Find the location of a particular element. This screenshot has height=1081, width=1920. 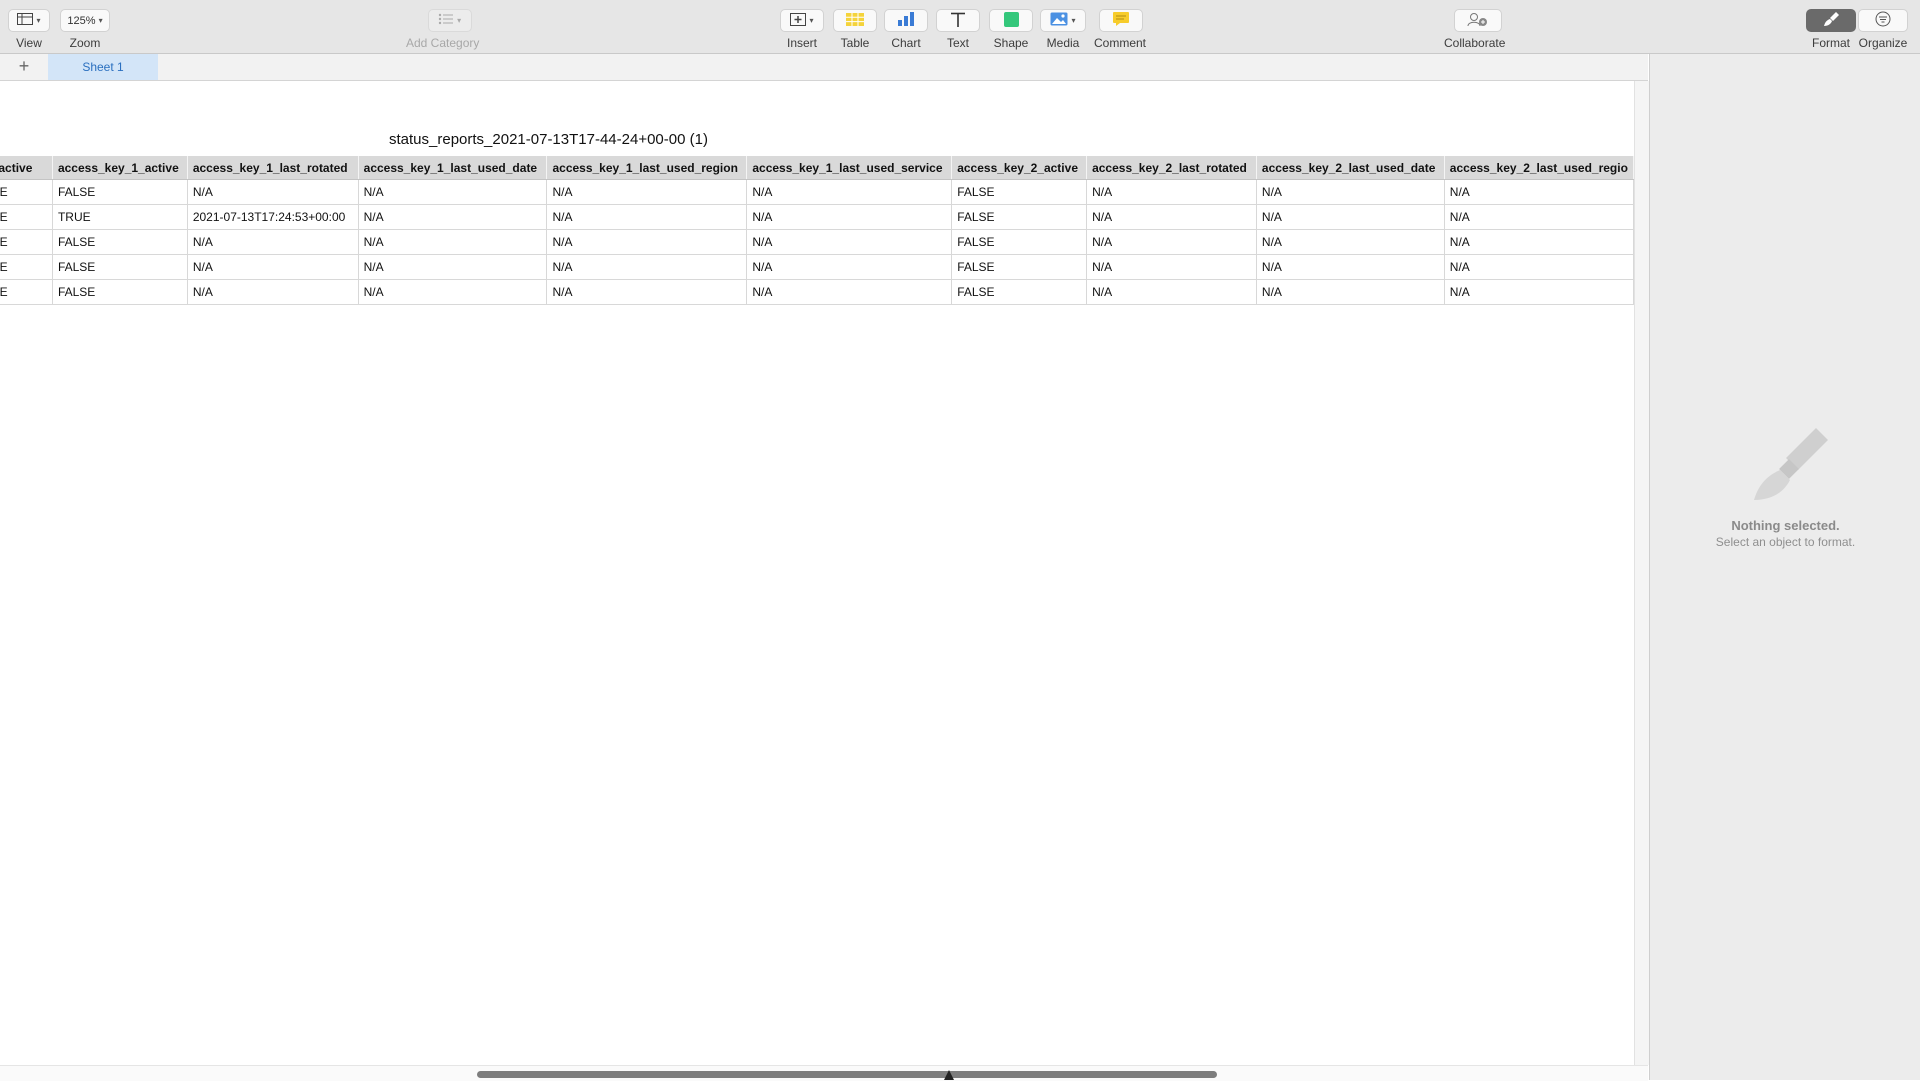

shape-button is located at coordinates (1011, 20).